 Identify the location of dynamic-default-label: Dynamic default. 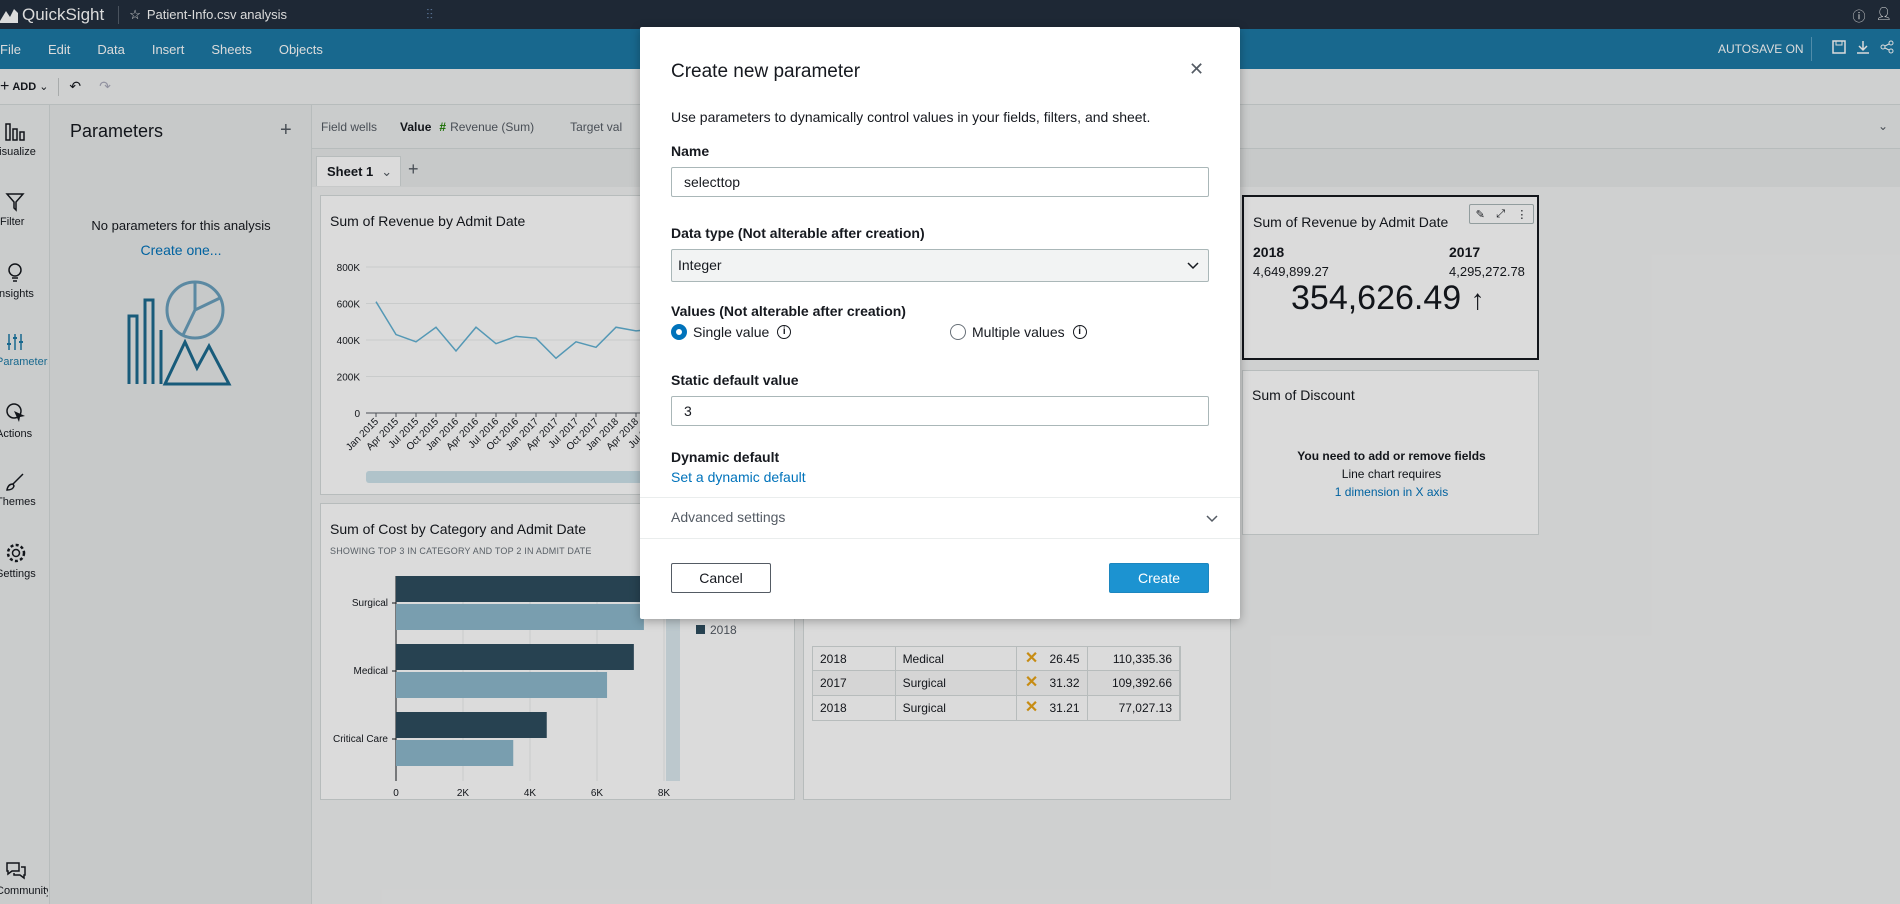
(725, 457).